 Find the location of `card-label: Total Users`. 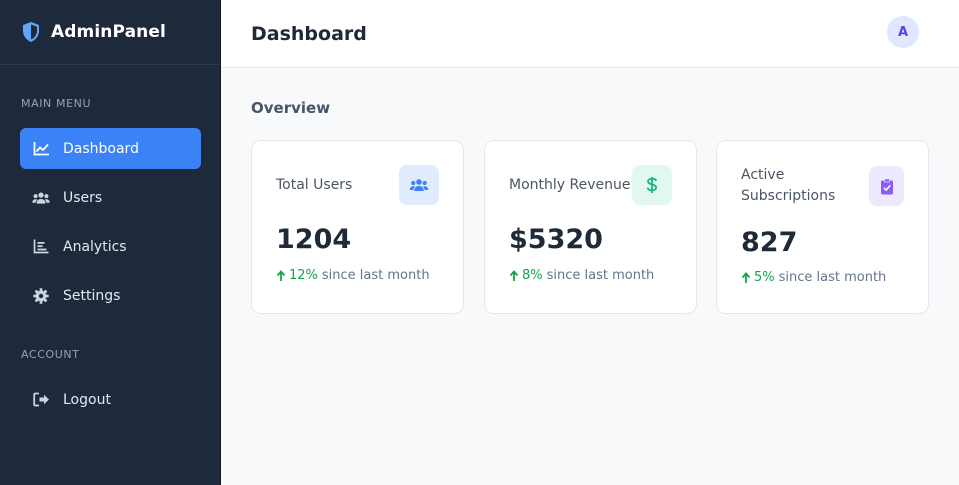

card-label: Total Users is located at coordinates (314, 185).